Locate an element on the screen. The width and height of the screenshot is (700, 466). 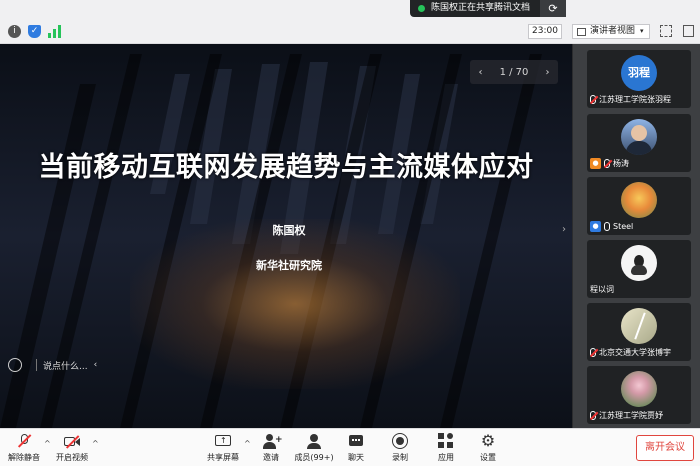
participant-tile: 北京交通大学张博宇 is located at coordinates (639, 332).